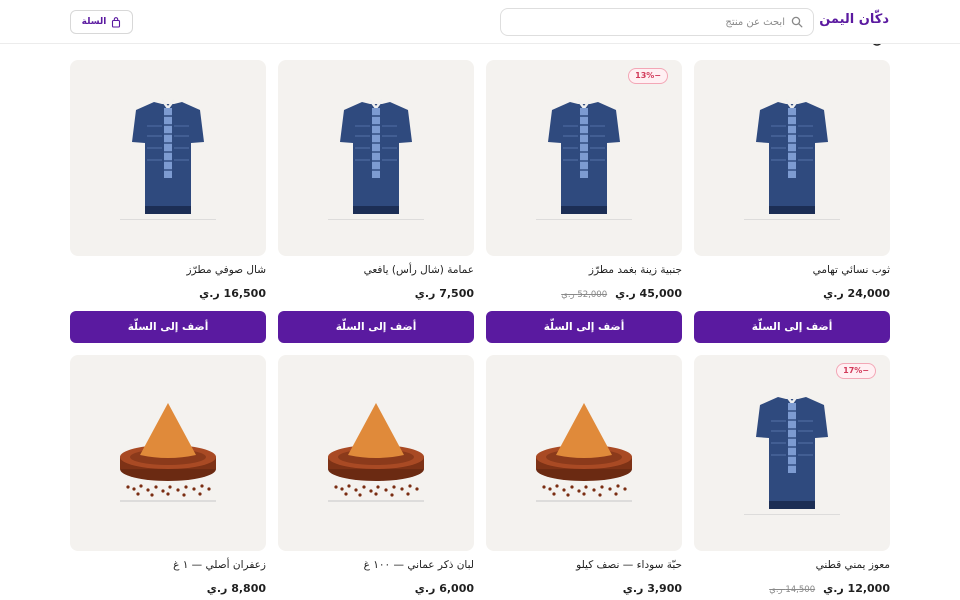 This screenshot has height=600, width=960. Describe the element at coordinates (94, 22) in the screenshot. I see `cart-label: السلة` at that location.